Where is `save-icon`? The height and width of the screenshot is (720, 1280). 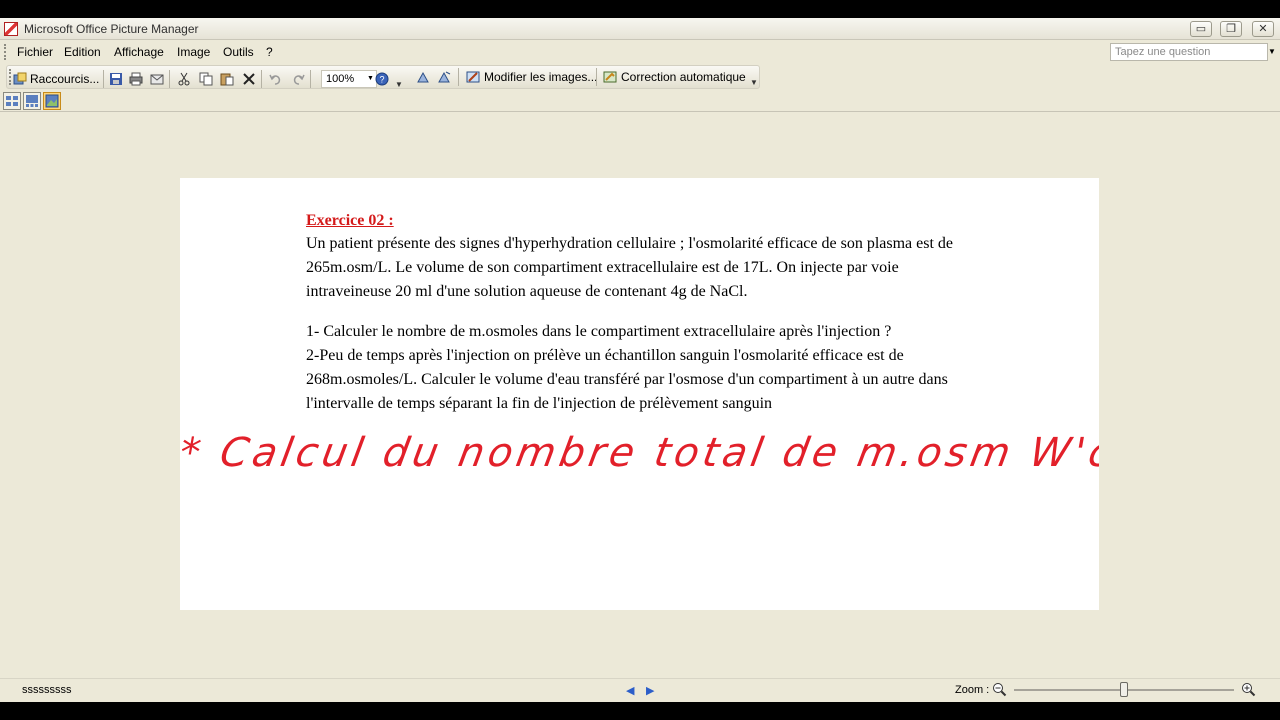 save-icon is located at coordinates (116, 79).